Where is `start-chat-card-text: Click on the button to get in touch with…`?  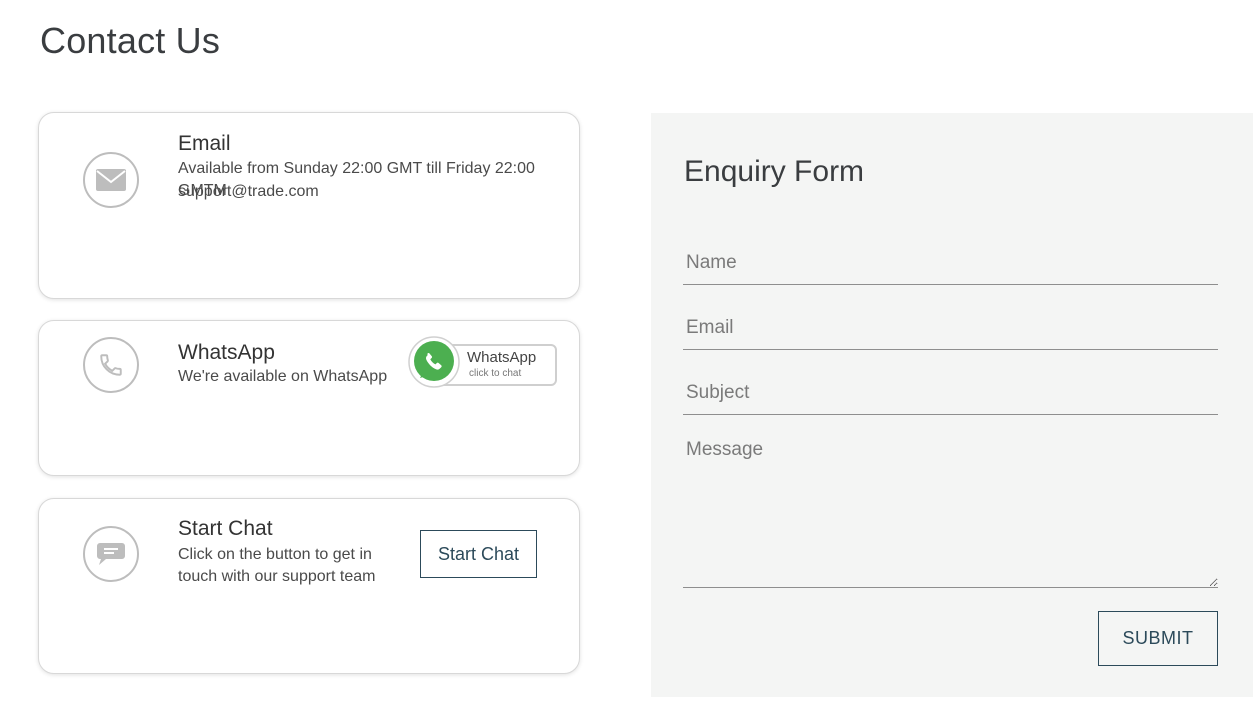
start-chat-card-text: Click on the button to get in touch with… is located at coordinates (277, 565).